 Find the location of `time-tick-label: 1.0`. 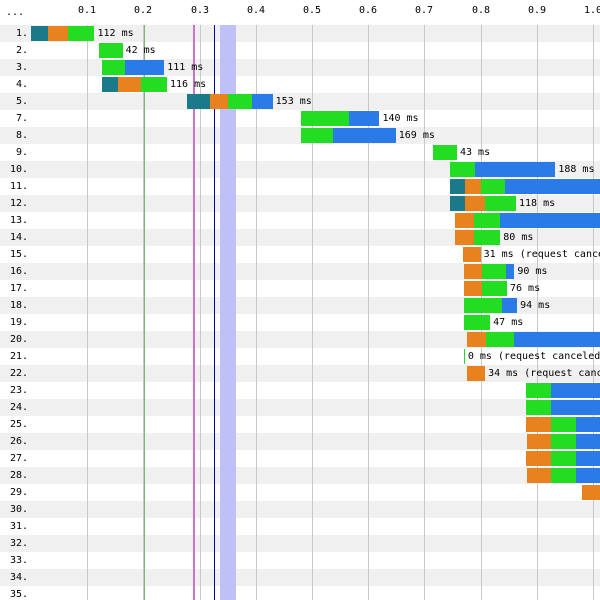

time-tick-label: 1.0 is located at coordinates (591, 10).